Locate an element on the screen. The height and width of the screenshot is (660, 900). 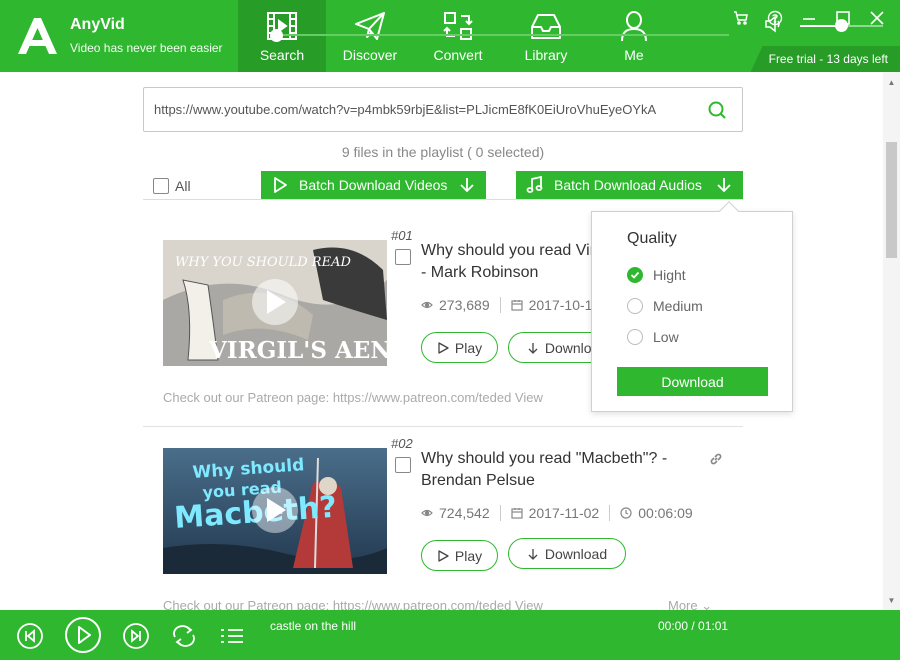
quality-popup: Quality Hight Medium Low Download is located at coordinates (692, 311).